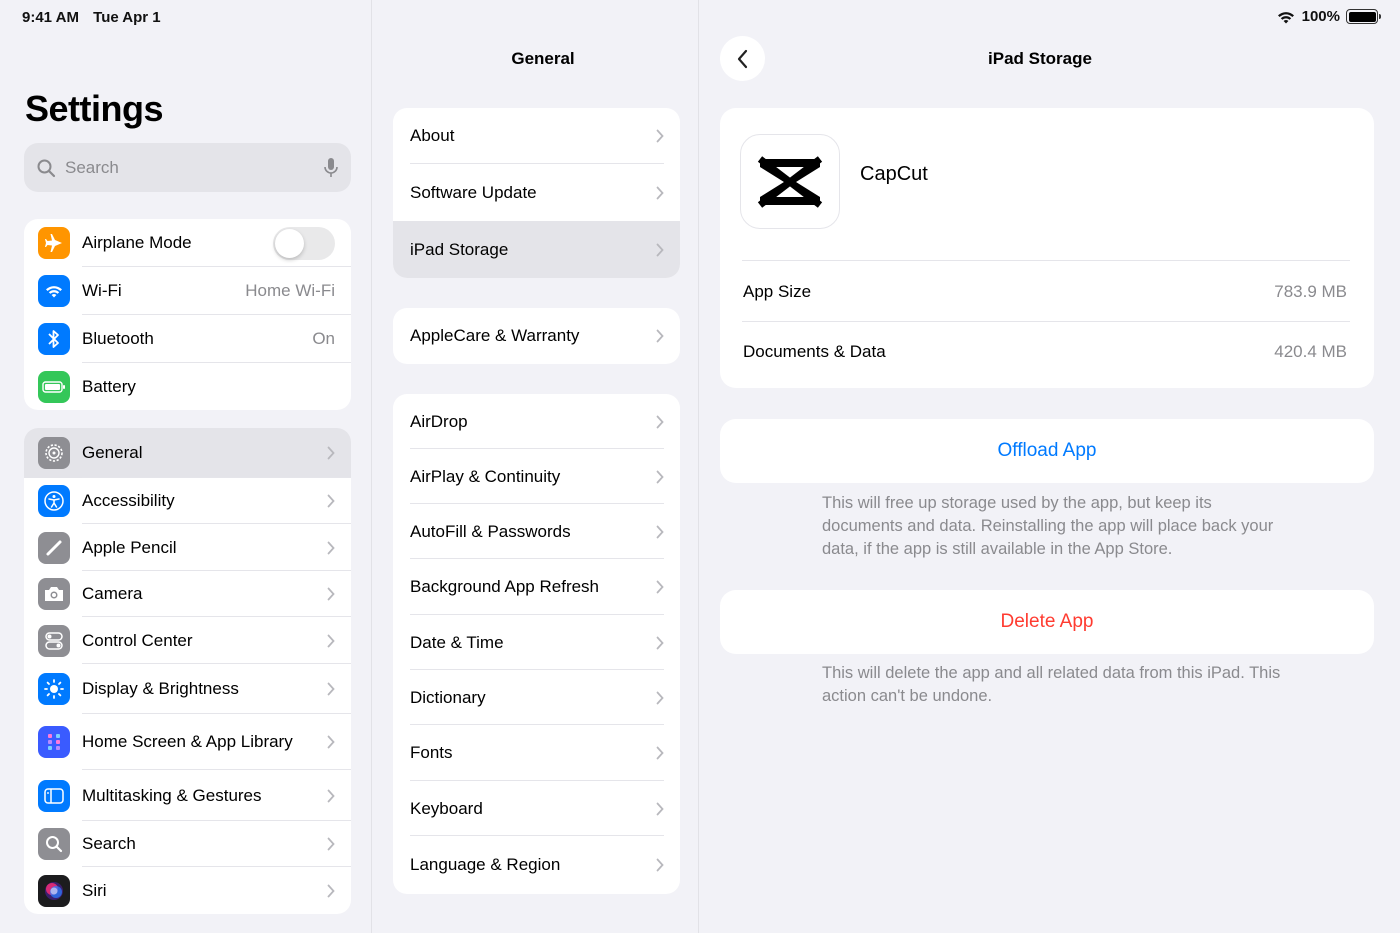 Image resolution: width=1400 pixels, height=933 pixels. Describe the element at coordinates (160, 688) in the screenshot. I see `sidebar-item-label: Display & Brightness` at that location.